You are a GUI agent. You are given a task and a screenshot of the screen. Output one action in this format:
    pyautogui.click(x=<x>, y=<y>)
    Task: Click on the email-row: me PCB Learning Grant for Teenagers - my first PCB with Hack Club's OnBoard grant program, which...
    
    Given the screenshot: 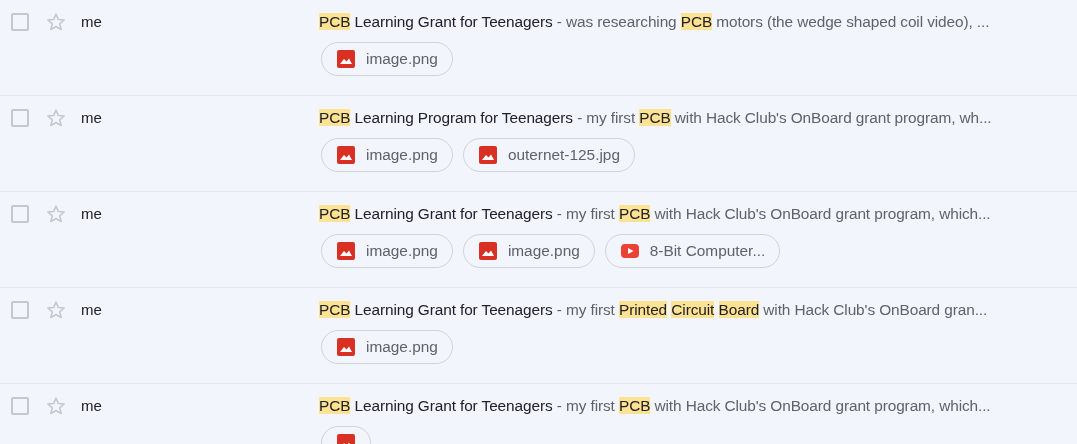 What is the action you would take?
    pyautogui.click(x=538, y=414)
    